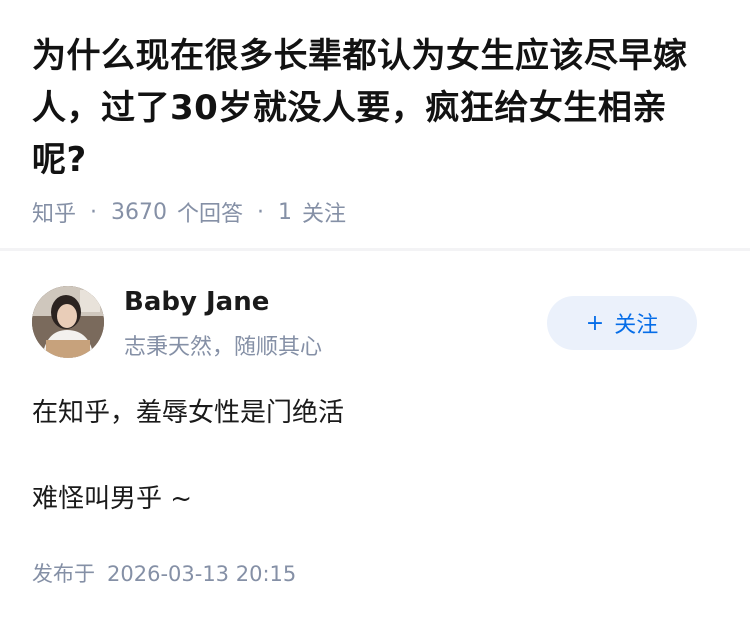 The height and width of the screenshot is (624, 750). I want to click on answers-count: 3670, so click(139, 212).